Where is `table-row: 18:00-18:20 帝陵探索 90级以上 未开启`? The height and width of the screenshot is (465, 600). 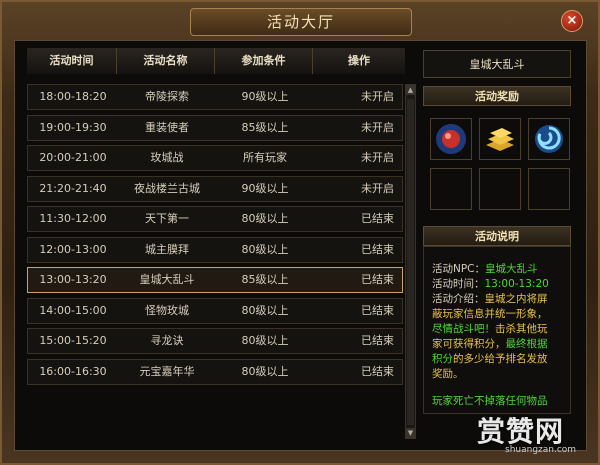 table-row: 18:00-18:20 帝陵探索 90级以上 未开启 is located at coordinates (215, 97).